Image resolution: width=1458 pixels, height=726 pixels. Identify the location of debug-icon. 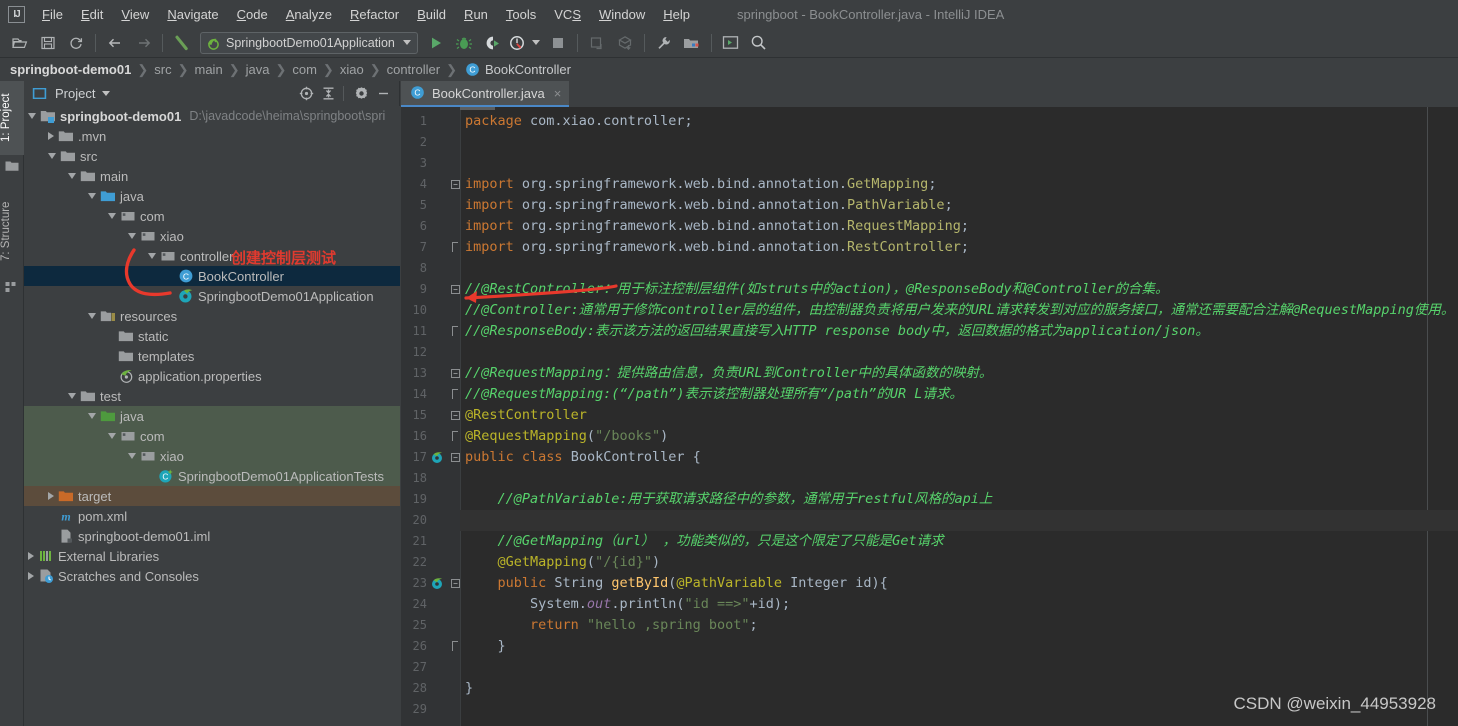
(464, 43).